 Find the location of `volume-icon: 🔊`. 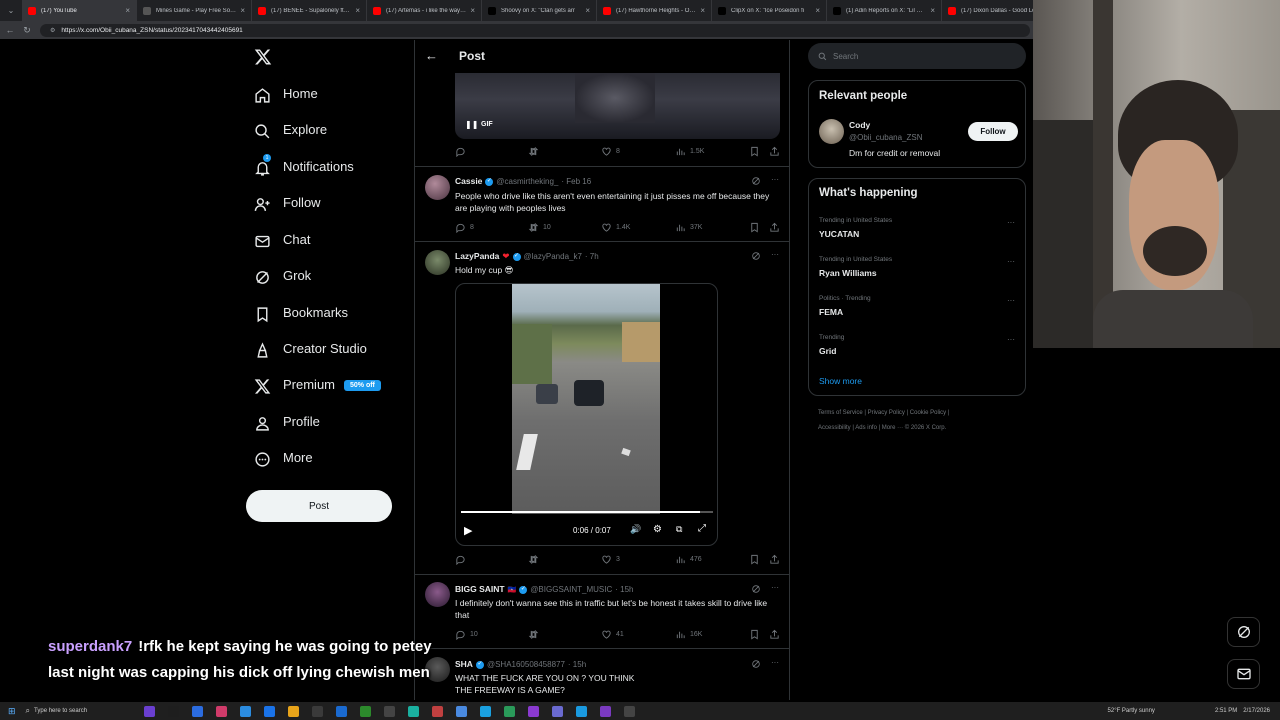

volume-icon: 🔊 is located at coordinates (635, 529).